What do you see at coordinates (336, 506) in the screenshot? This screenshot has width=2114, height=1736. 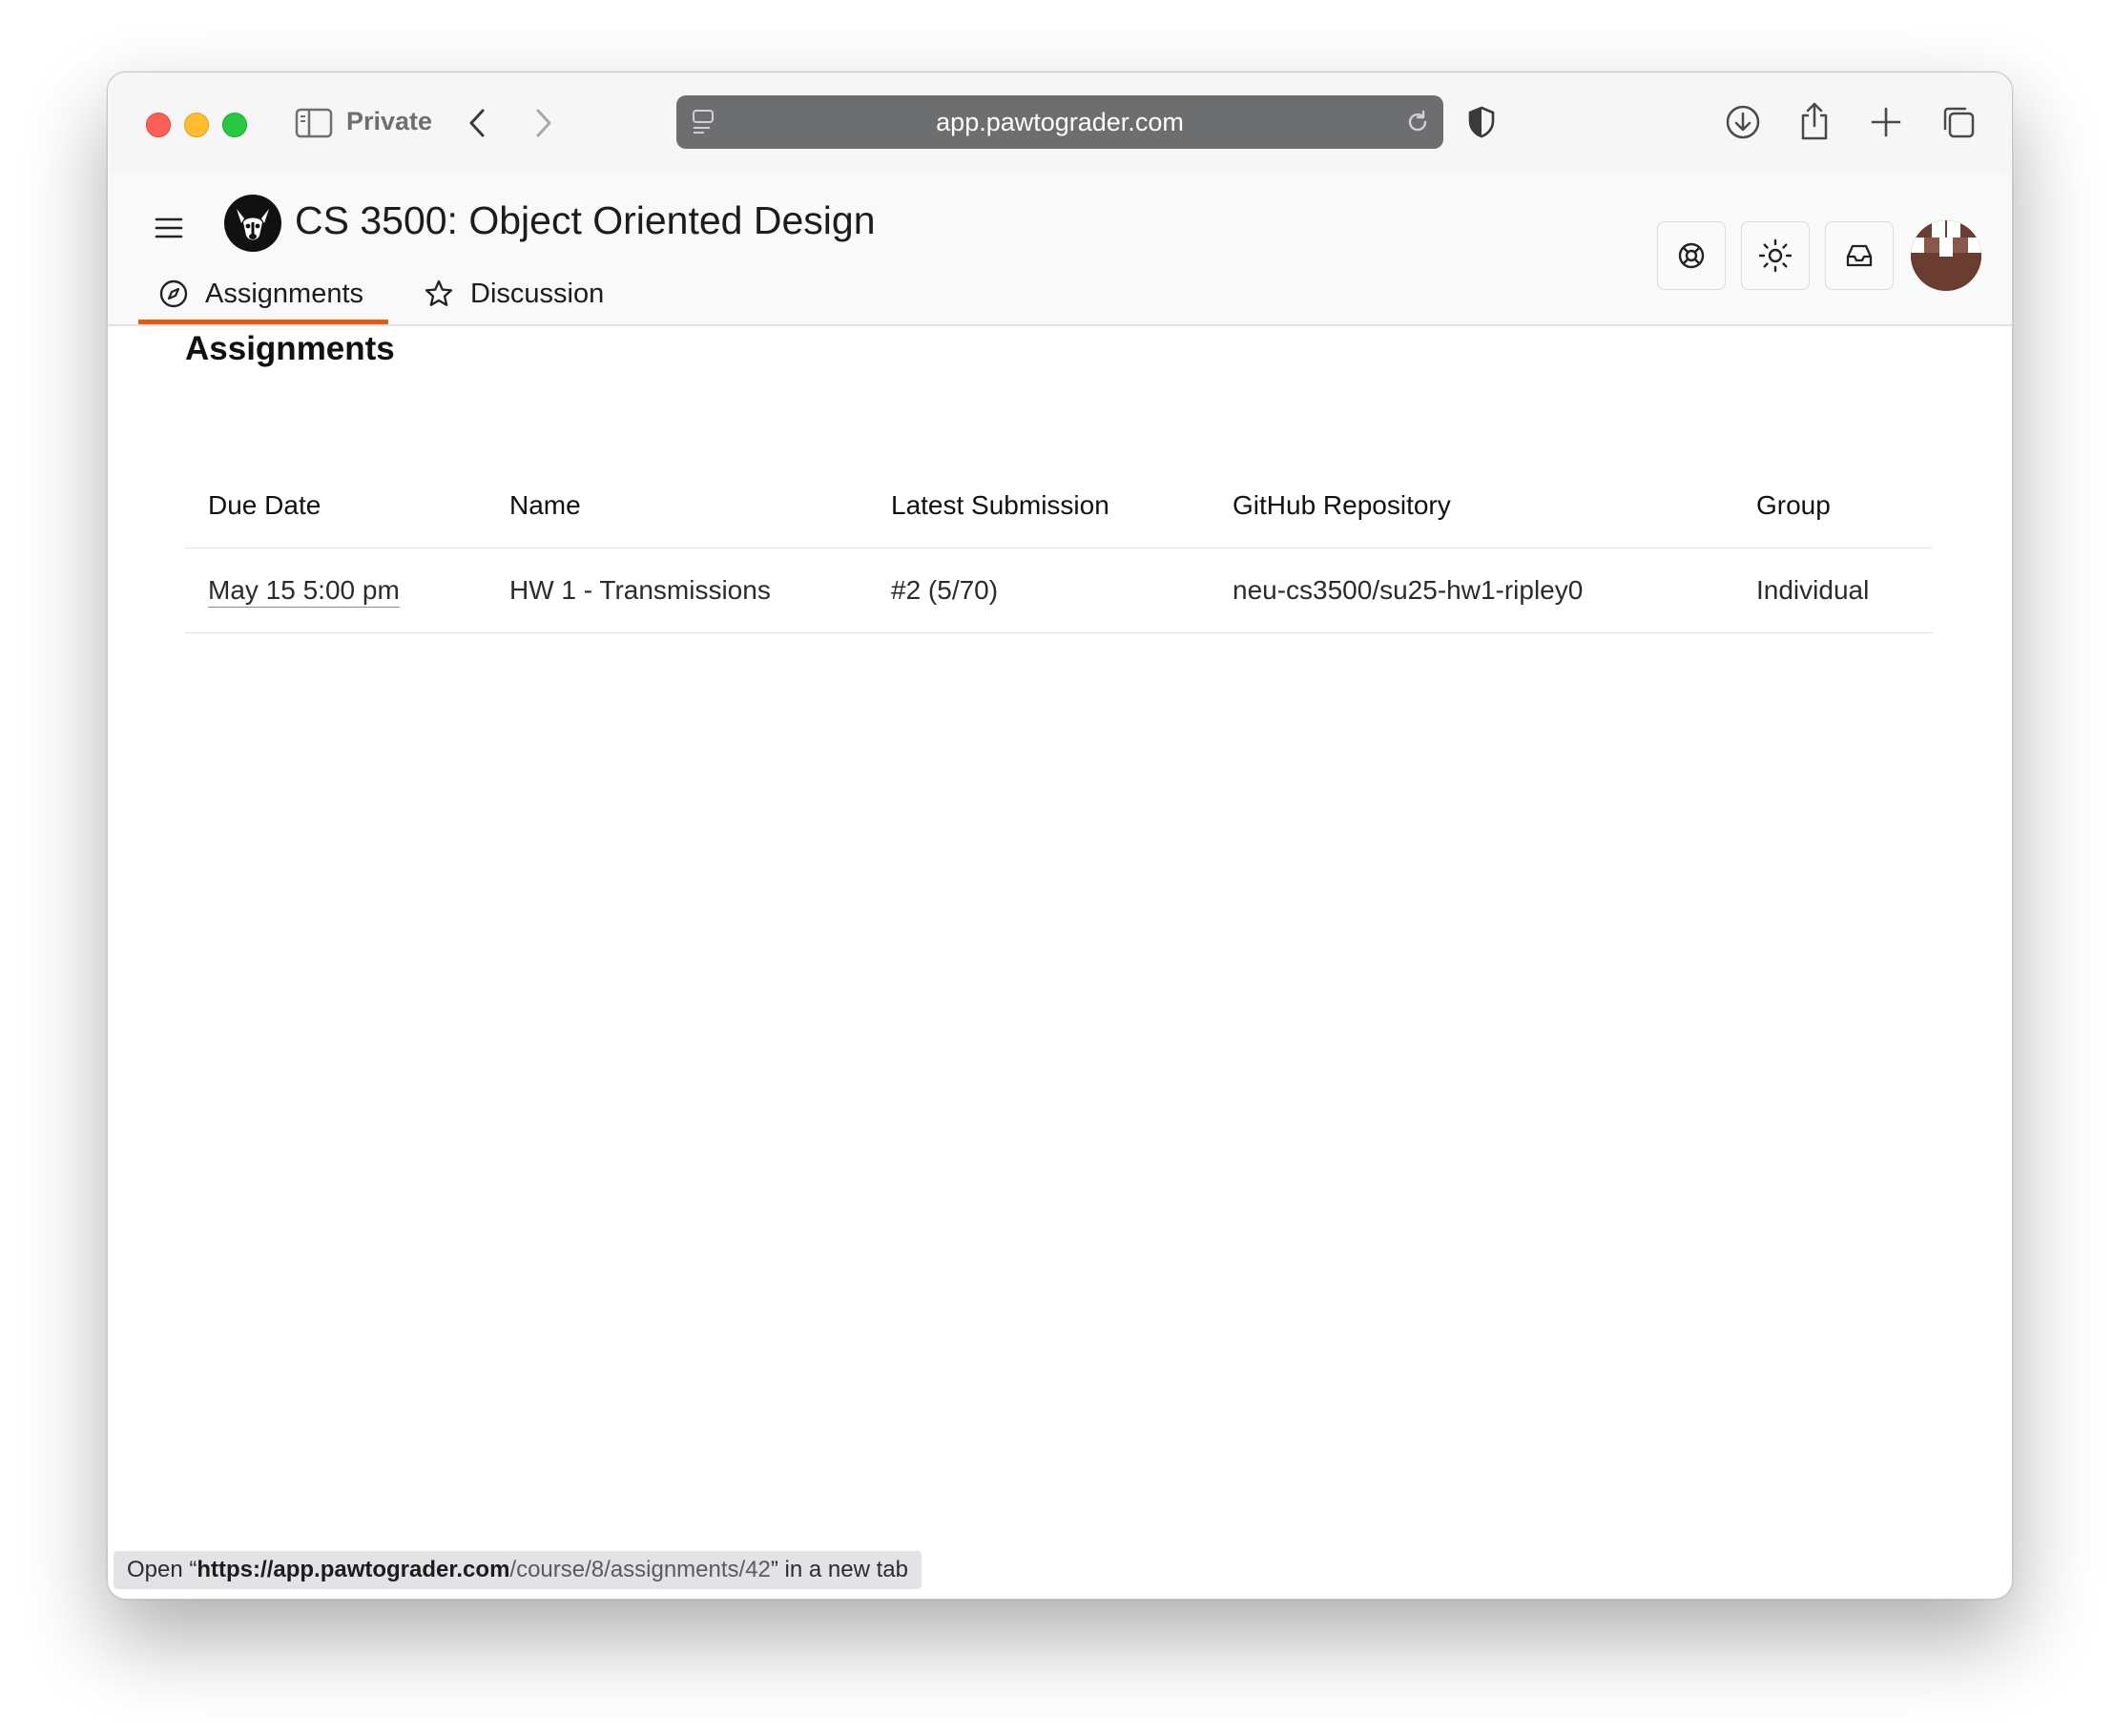 I see `column-header-due-date: Due Date` at bounding box center [336, 506].